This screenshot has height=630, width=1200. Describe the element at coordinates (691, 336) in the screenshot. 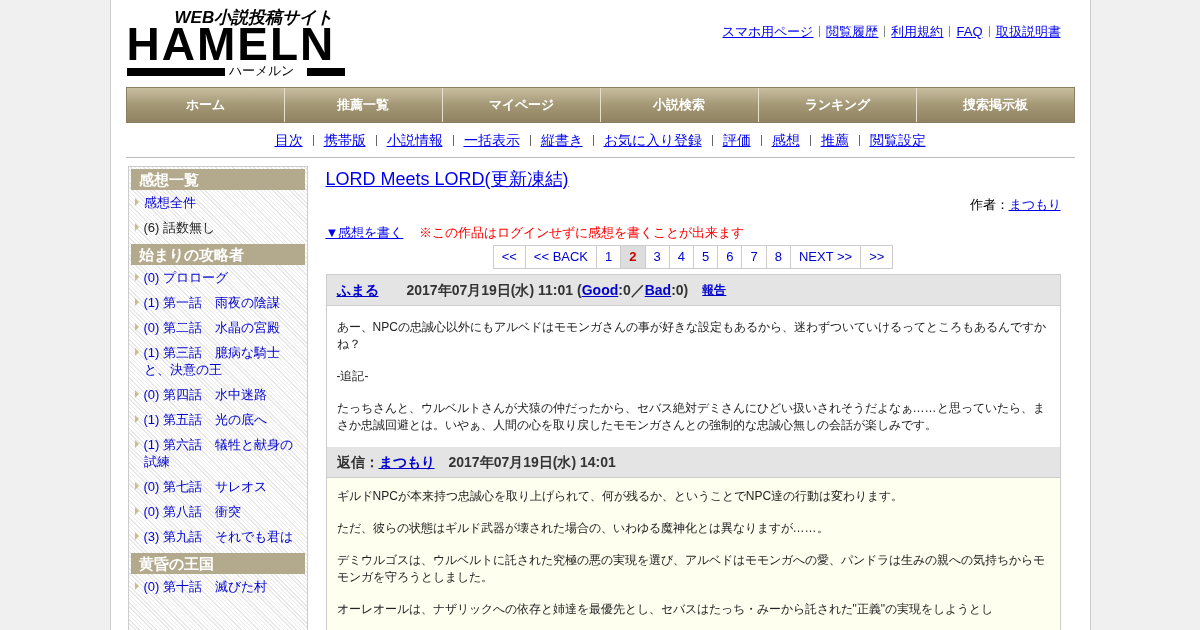

I see `comment-paragraph: あー、NPCの忠誠心以外にもアルベドはモモンガさんの事が好きな設定もあるから、迷わずついていけるってところもあるんですかね？` at that location.